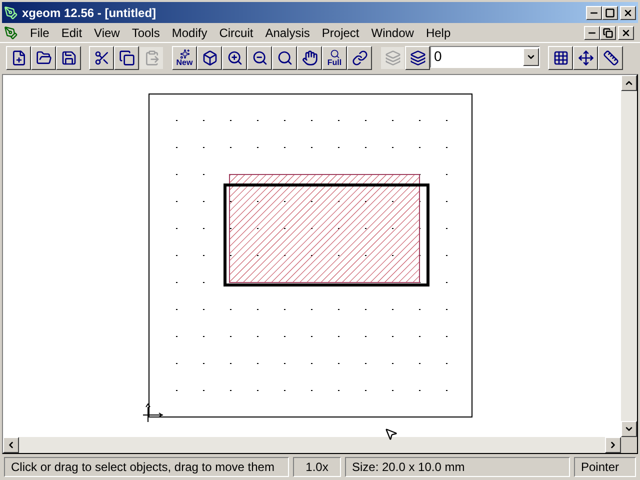  I want to click on selected-rectangle, so click(327, 235).